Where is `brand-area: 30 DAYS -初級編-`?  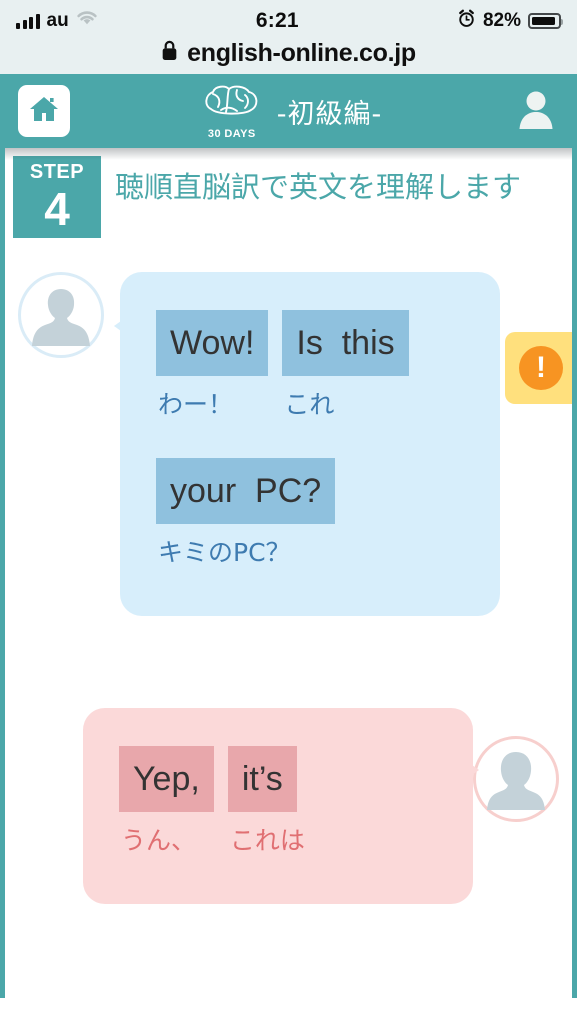
brand-area: 30 DAYS -初級編- is located at coordinates (291, 111).